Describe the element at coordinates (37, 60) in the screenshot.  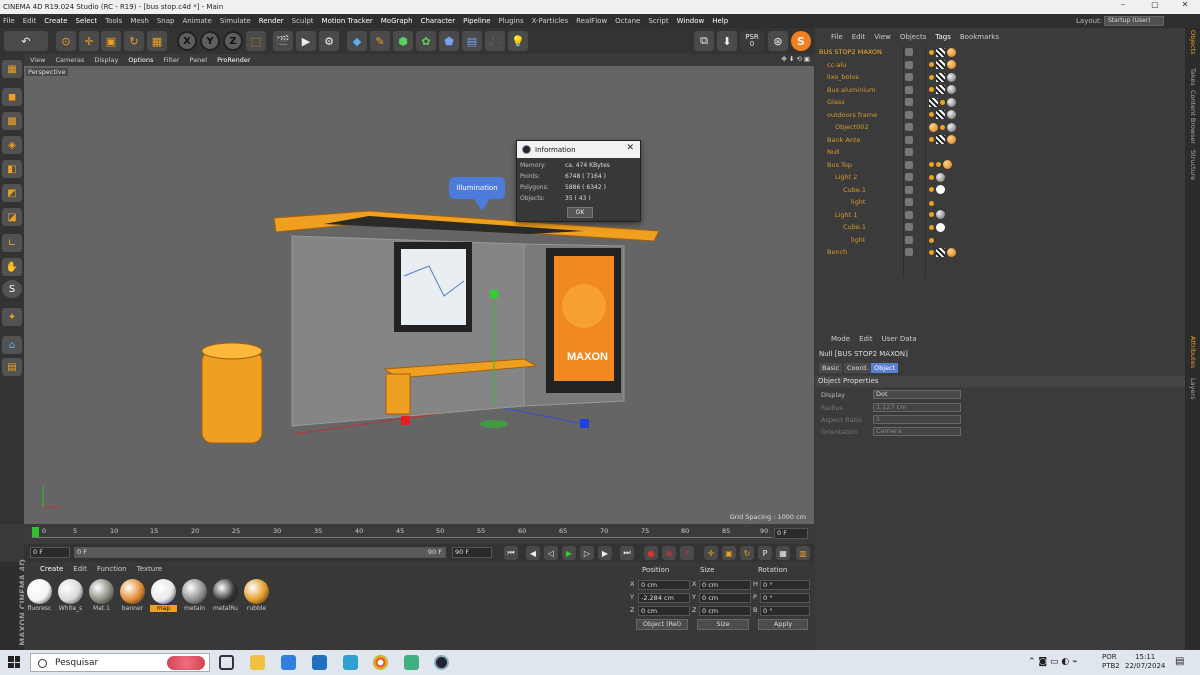
I see `viewport-menu-view: View` at that location.